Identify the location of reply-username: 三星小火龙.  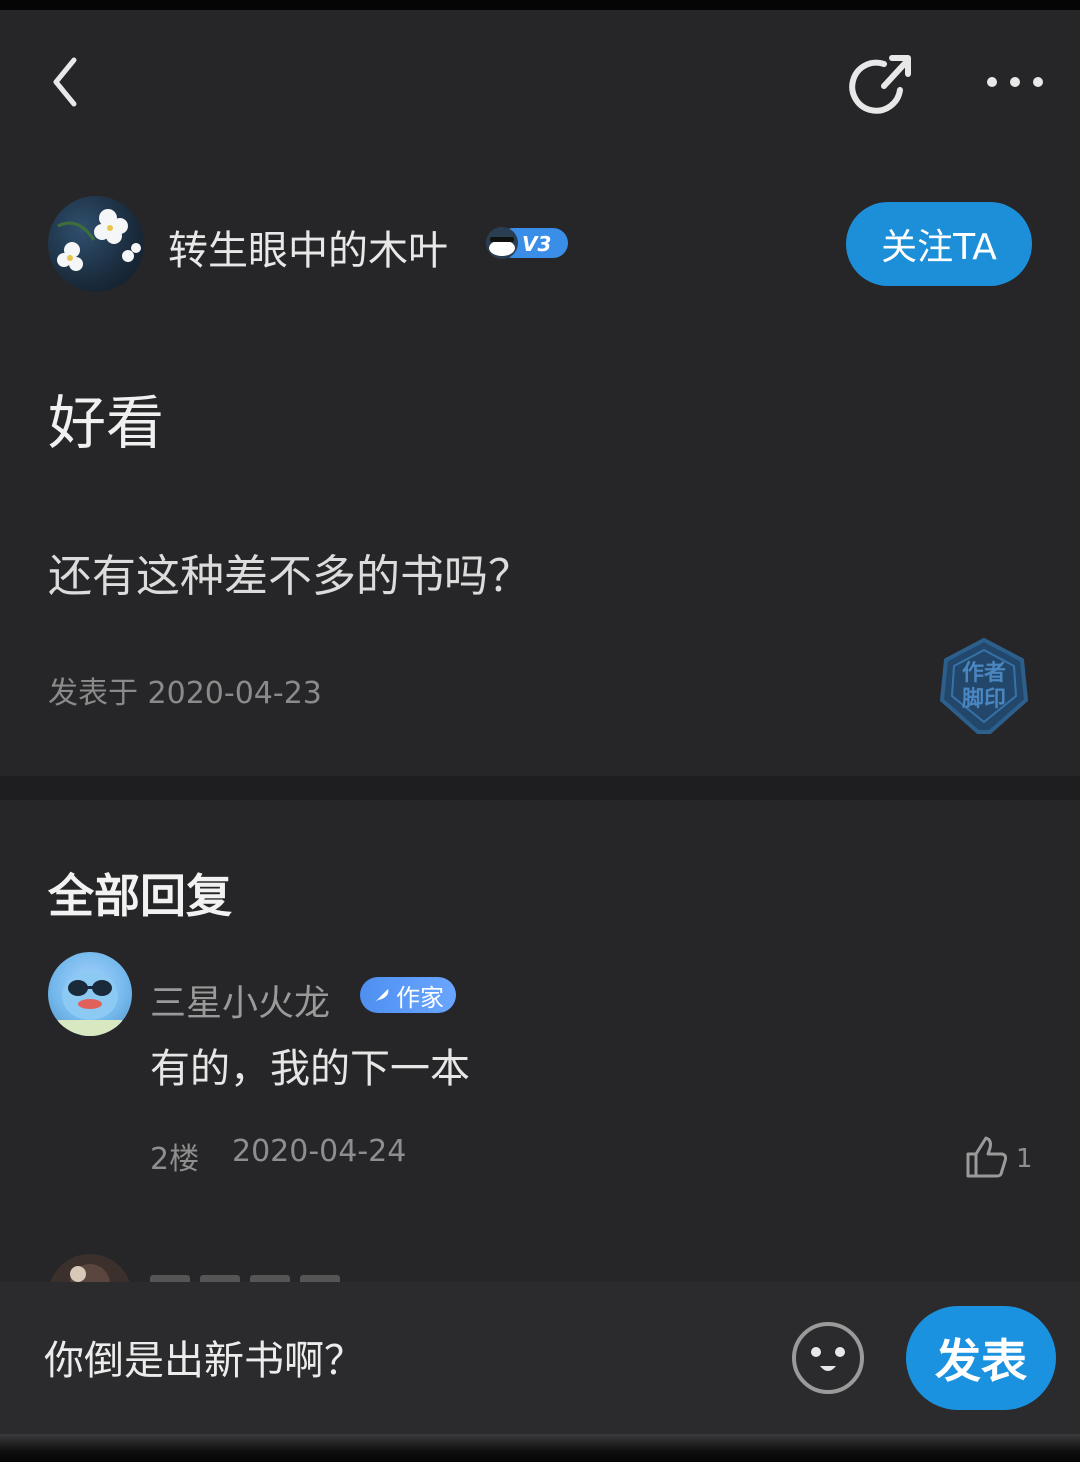
(240, 1000).